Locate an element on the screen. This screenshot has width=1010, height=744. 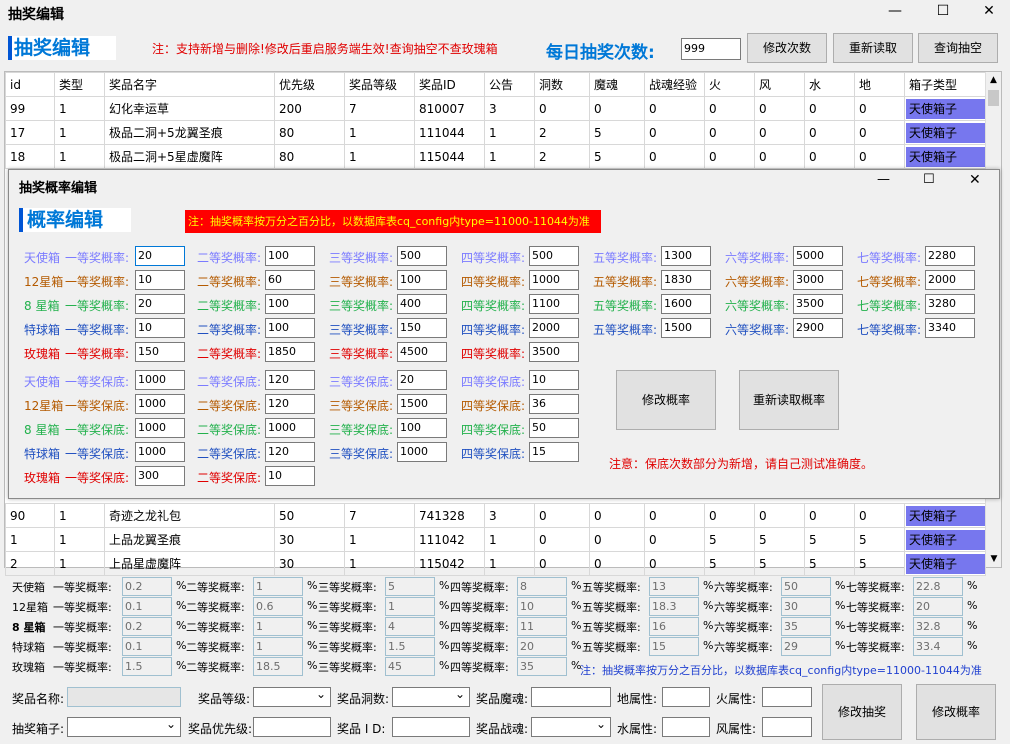
probability-input: 4500 is located at coordinates (422, 352).